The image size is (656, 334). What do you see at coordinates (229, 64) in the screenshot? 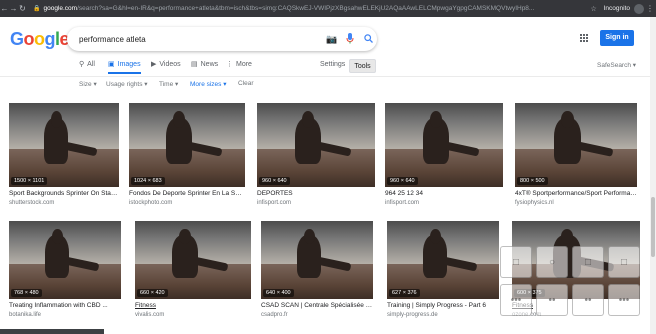
I see `more-icon: ⋮` at bounding box center [229, 64].